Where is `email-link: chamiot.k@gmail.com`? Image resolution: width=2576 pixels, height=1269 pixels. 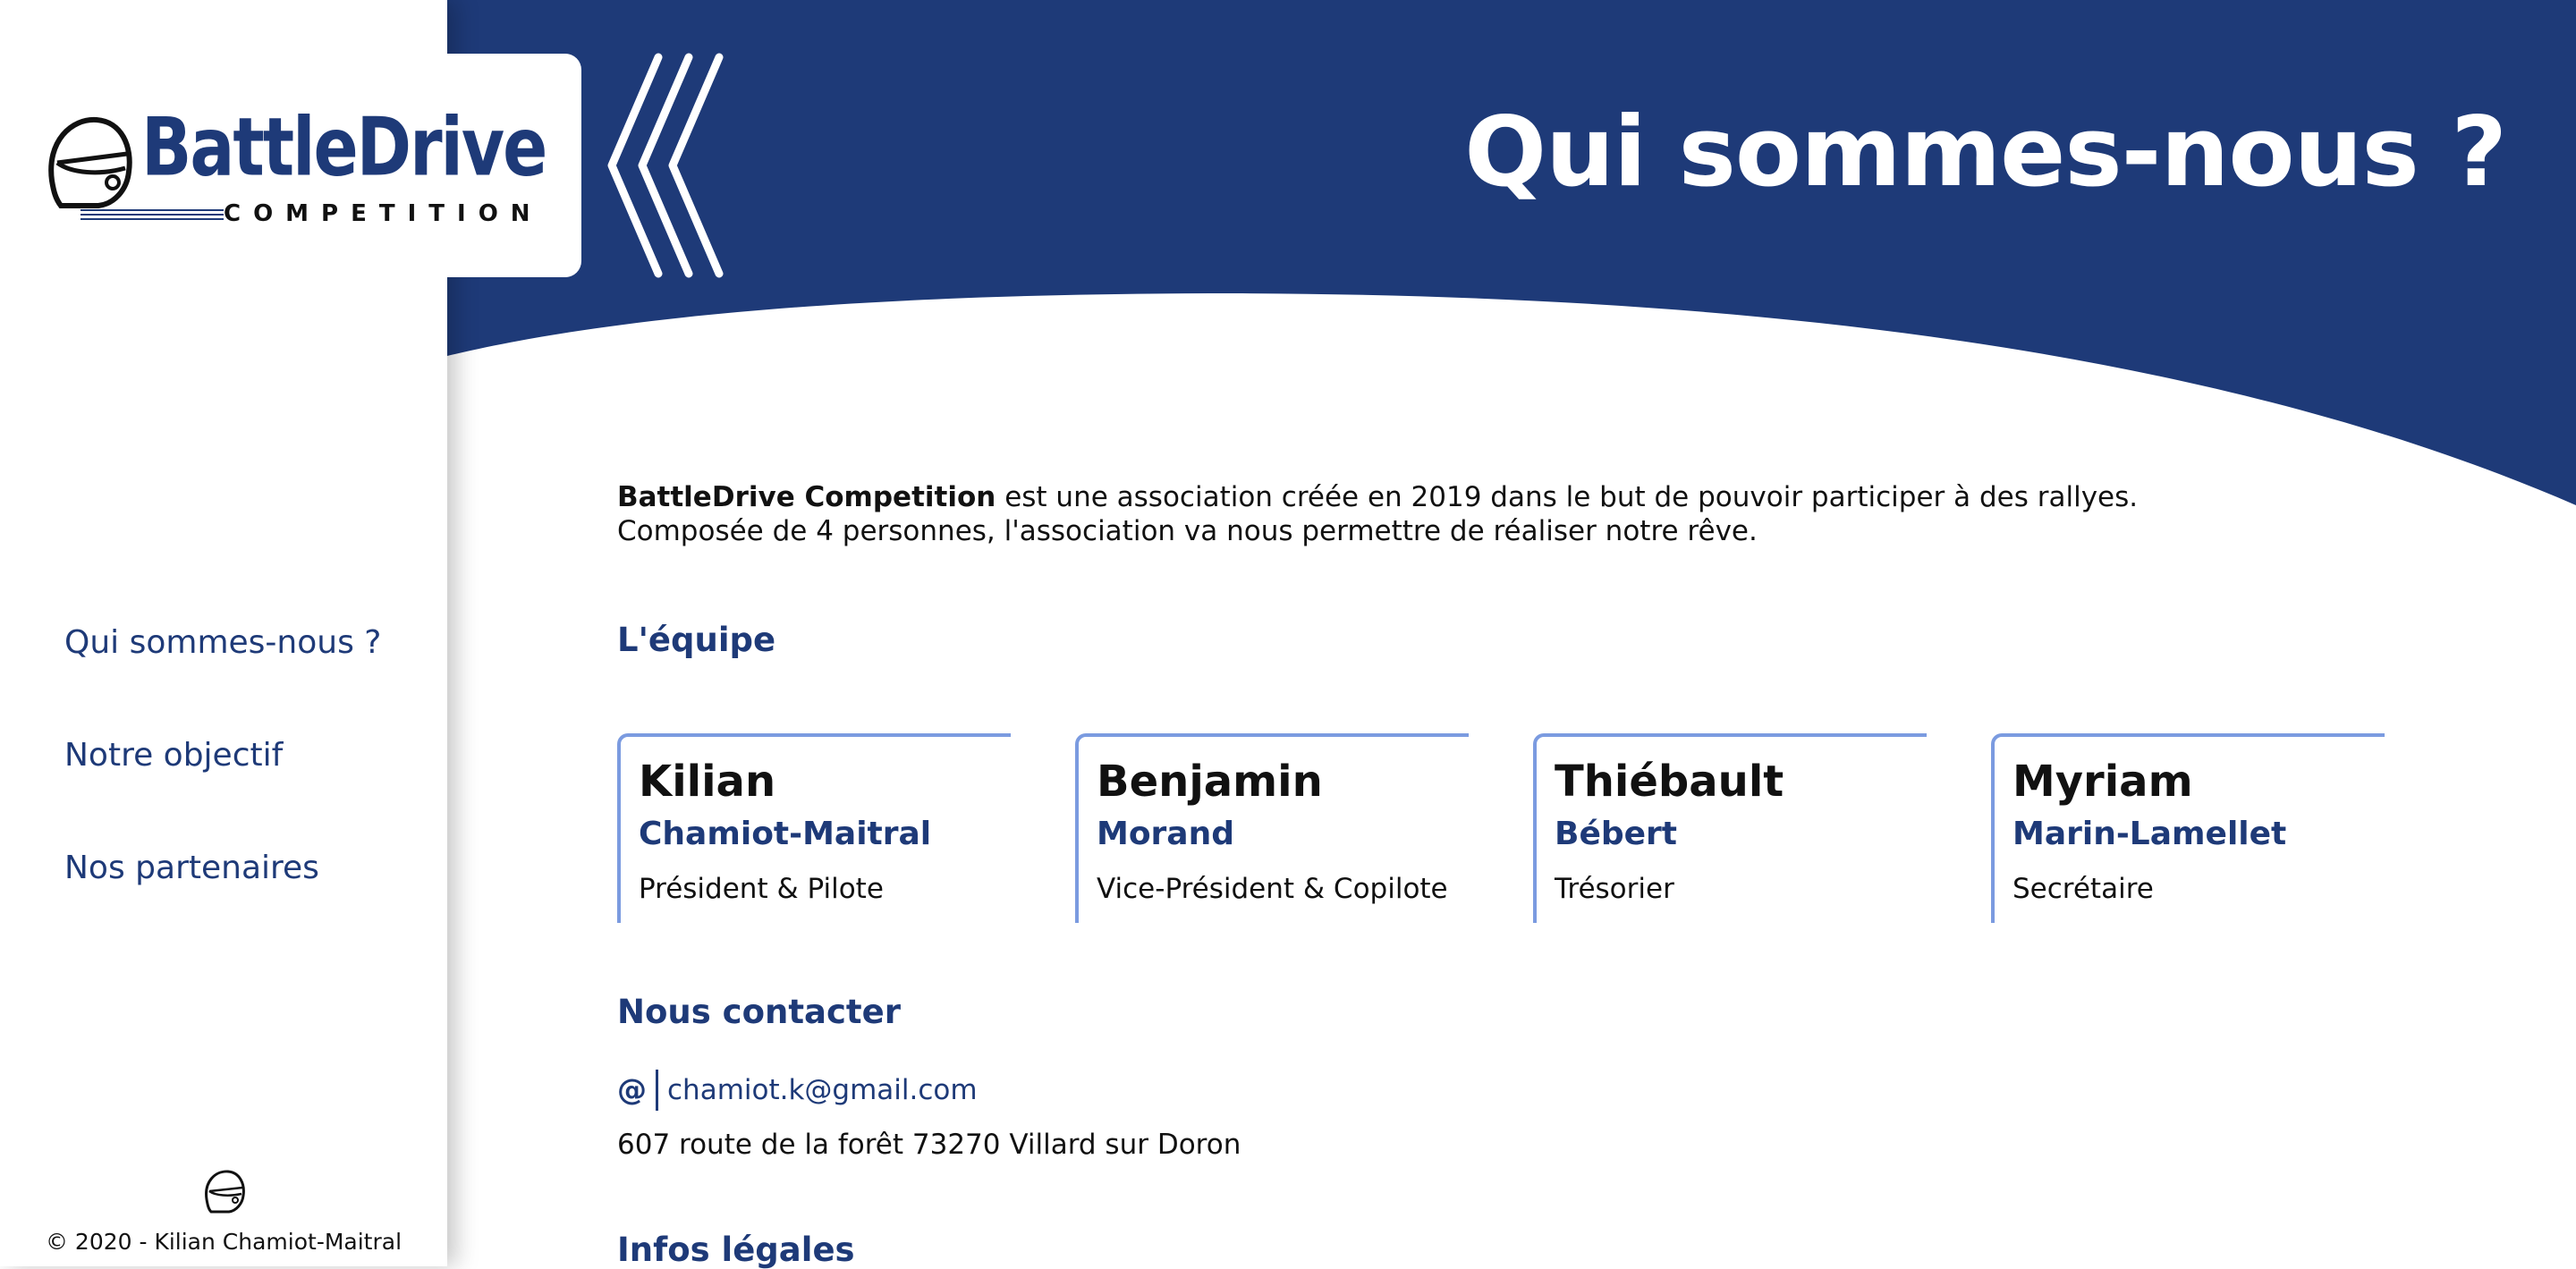
email-link: chamiot.k@gmail.com is located at coordinates (822, 1090).